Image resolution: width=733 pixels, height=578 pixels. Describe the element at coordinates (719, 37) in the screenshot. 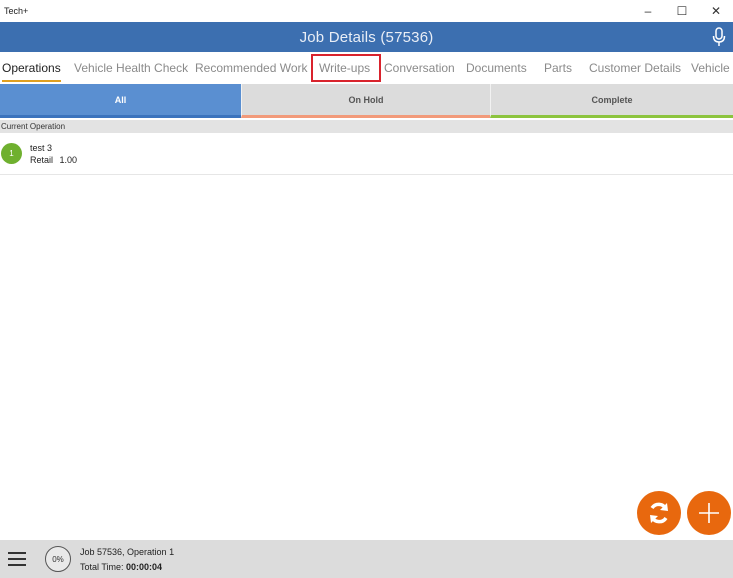

I see `microphone-icon` at that location.